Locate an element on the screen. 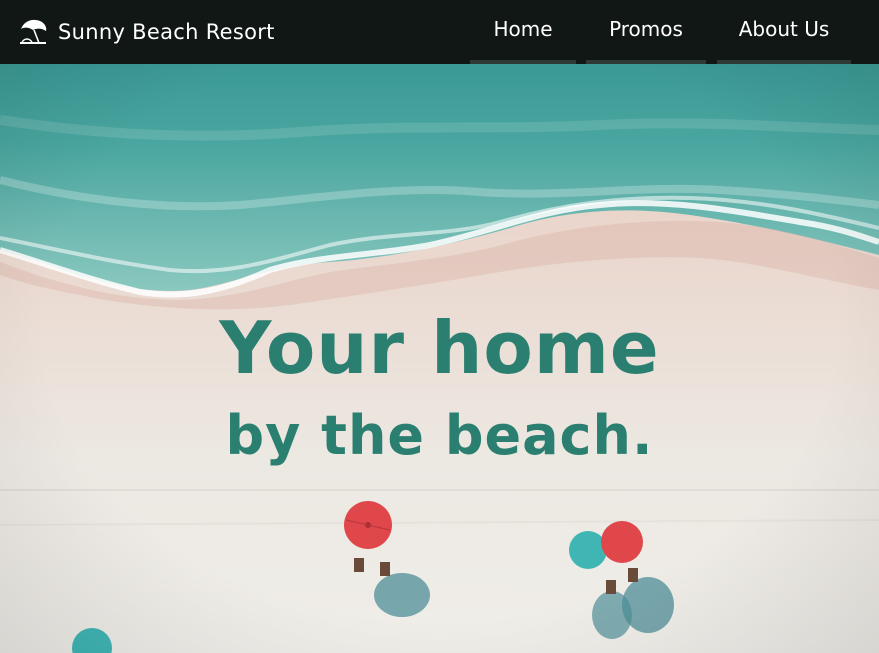 The image size is (879, 653). hero-headline-line-1: Your home is located at coordinates (439, 348).